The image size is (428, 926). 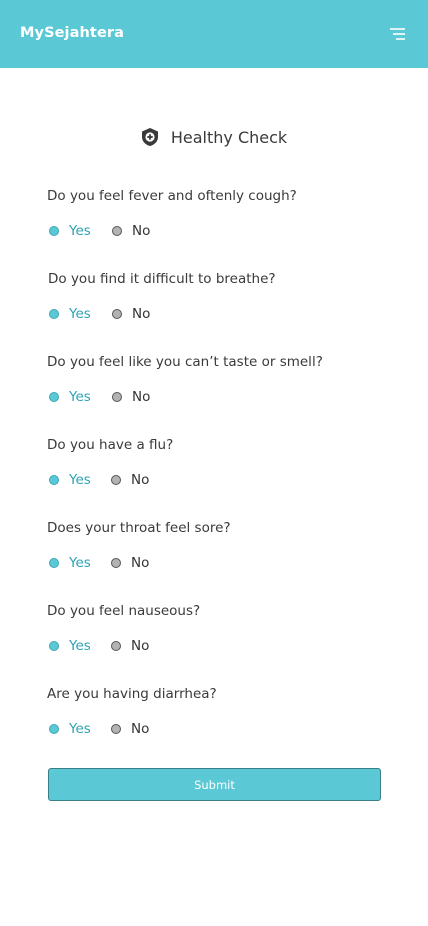 I want to click on submit-button: Submit, so click(x=214, y=784).